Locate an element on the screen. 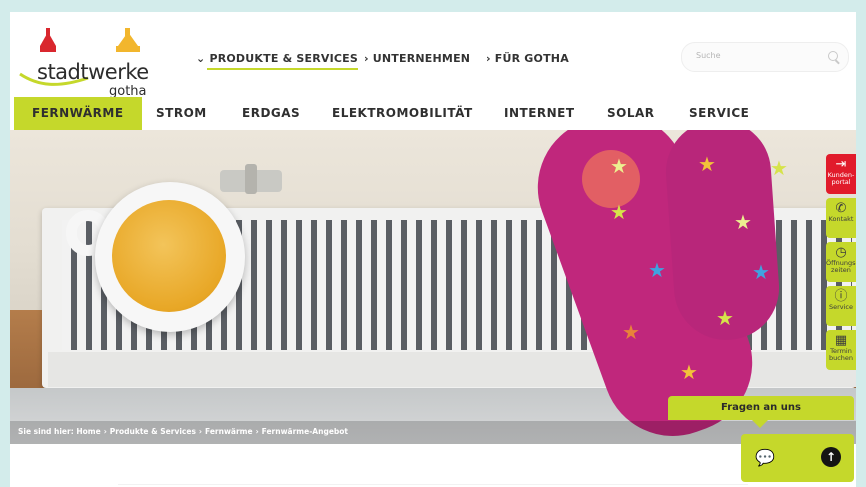 Image resolution: width=866 pixels, height=487 pixels. logo-text: stadtwerke is located at coordinates (93, 72).